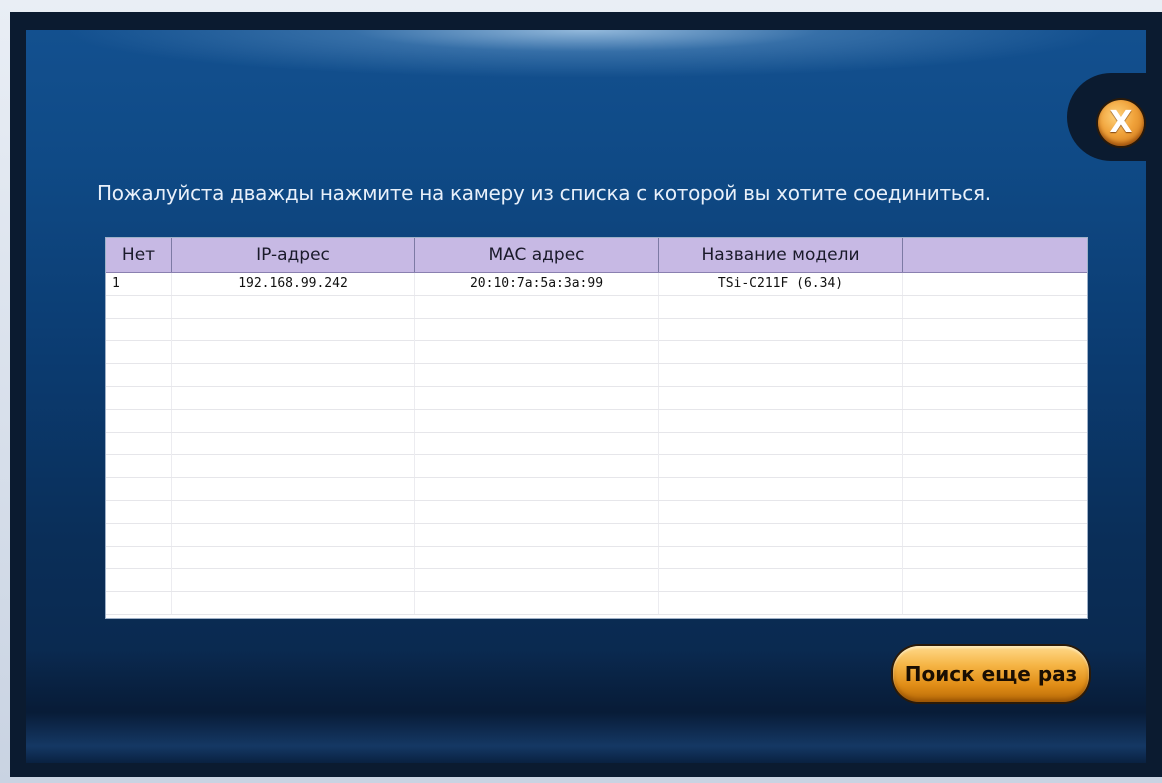  What do you see at coordinates (995, 255) in the screenshot?
I see `column-header-extra` at bounding box center [995, 255].